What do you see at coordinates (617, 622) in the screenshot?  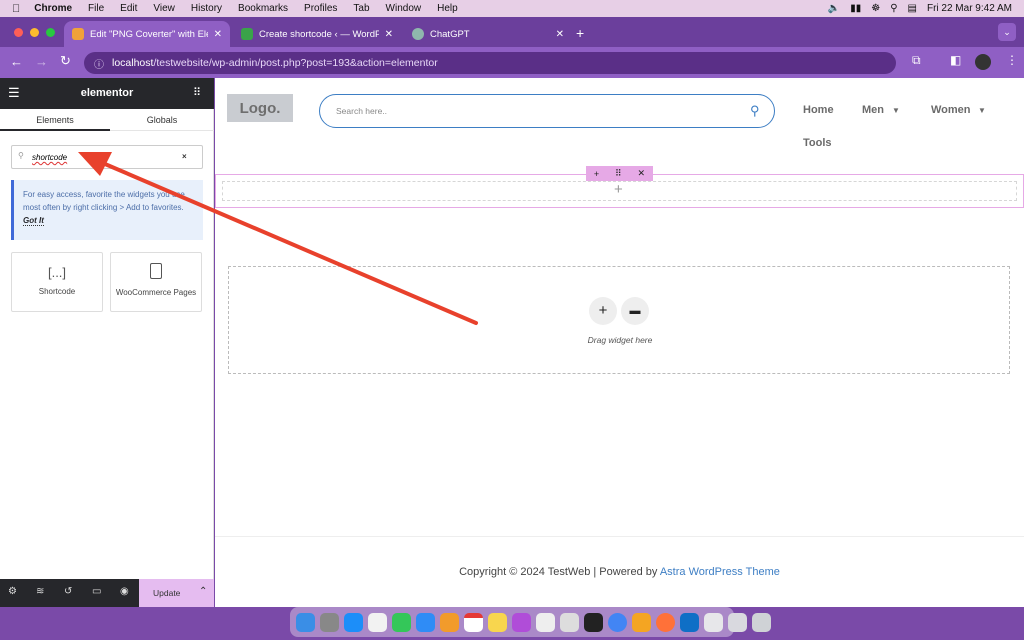 I see `chrome-icon` at bounding box center [617, 622].